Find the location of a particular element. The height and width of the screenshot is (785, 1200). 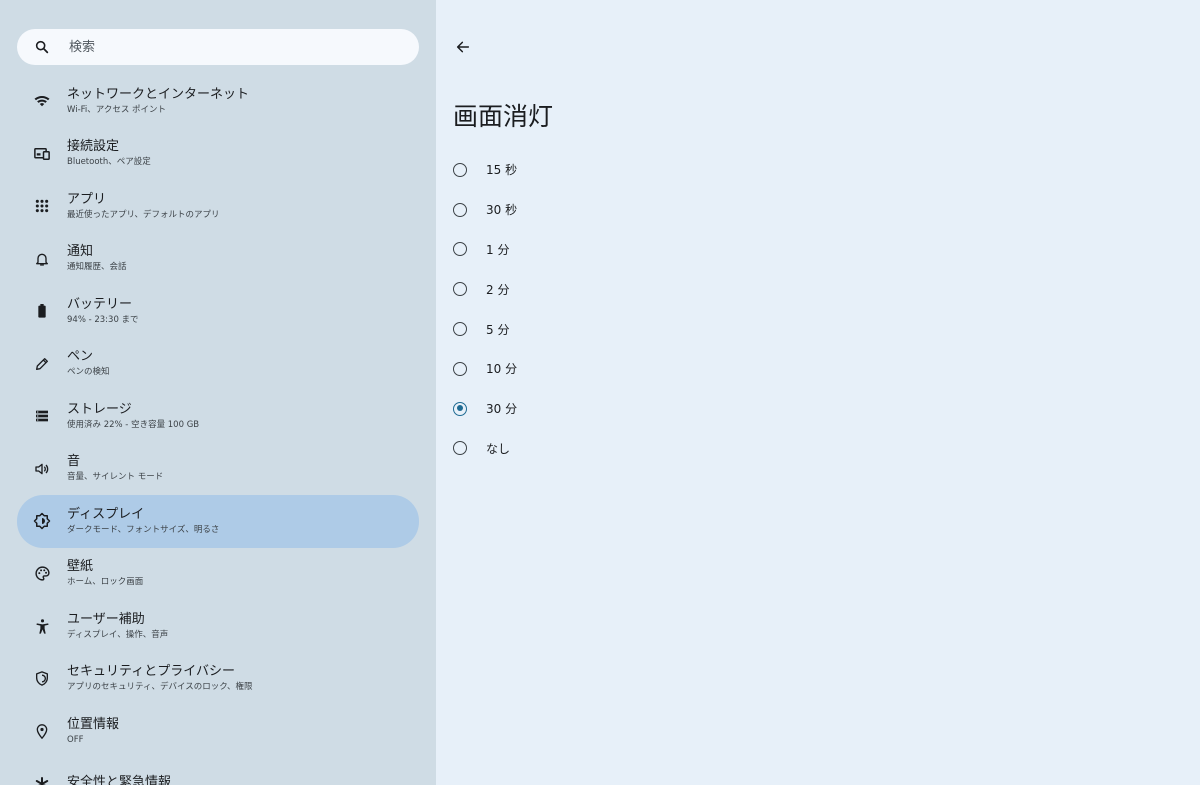

menu-item-security-privacy: セキュリティとプライバシー アプリのセキュリティ、デバイスのロック、権限 is located at coordinates (218, 679).